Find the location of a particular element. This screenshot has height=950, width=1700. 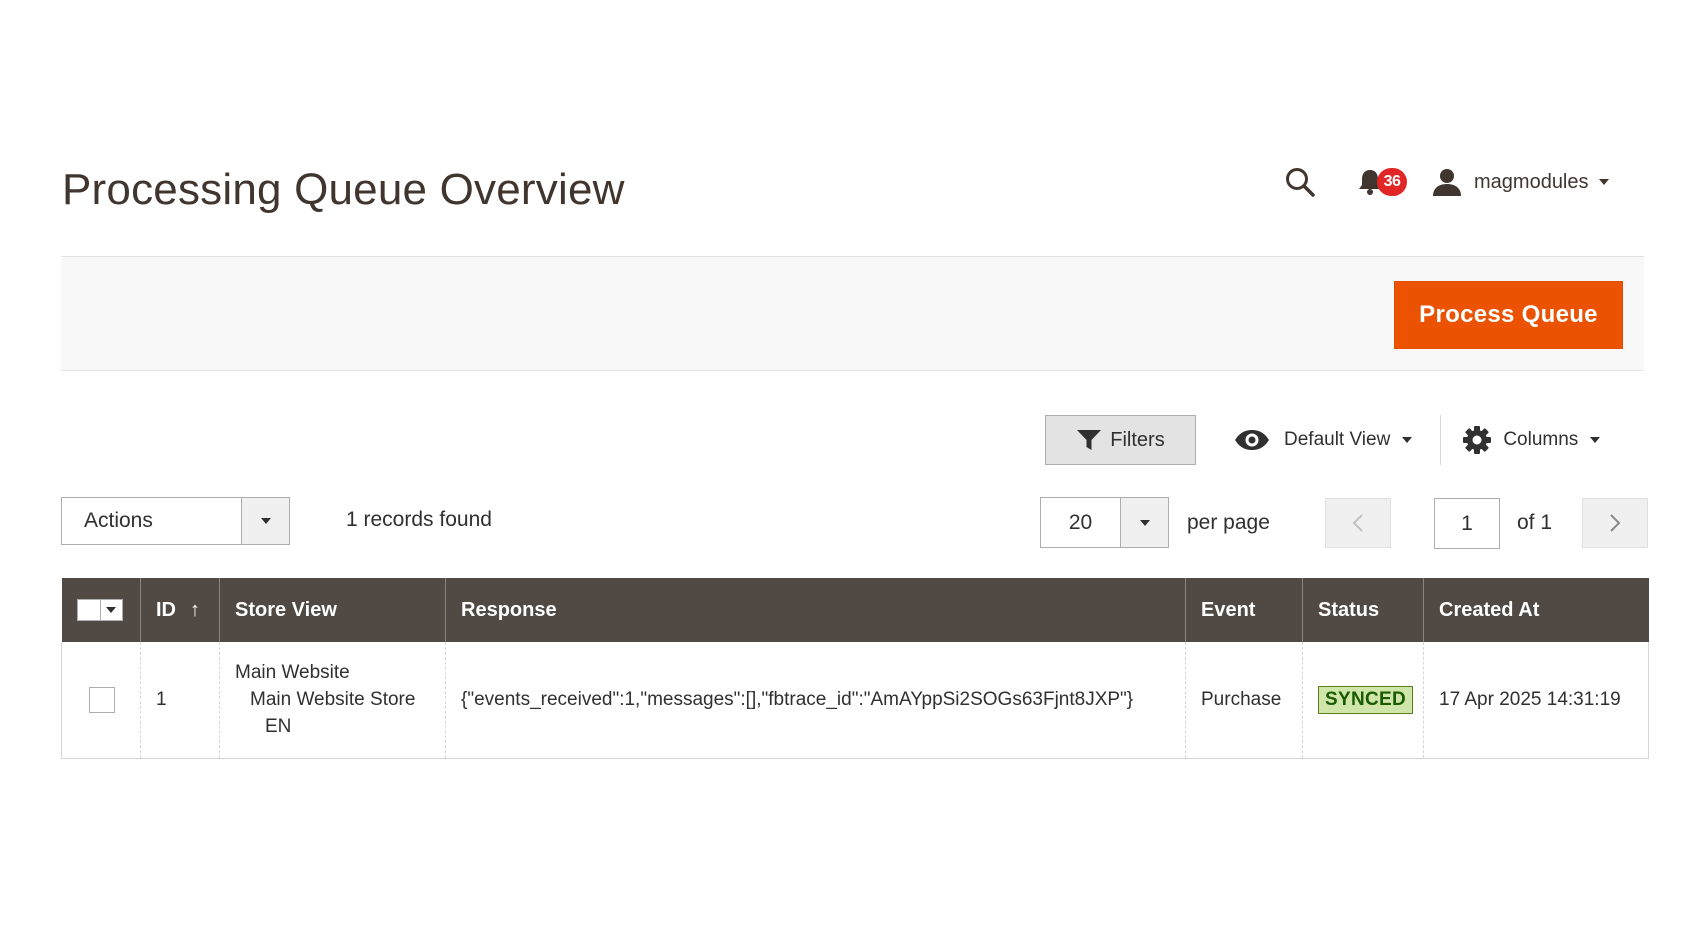

search-button is located at coordinates (1300, 182).